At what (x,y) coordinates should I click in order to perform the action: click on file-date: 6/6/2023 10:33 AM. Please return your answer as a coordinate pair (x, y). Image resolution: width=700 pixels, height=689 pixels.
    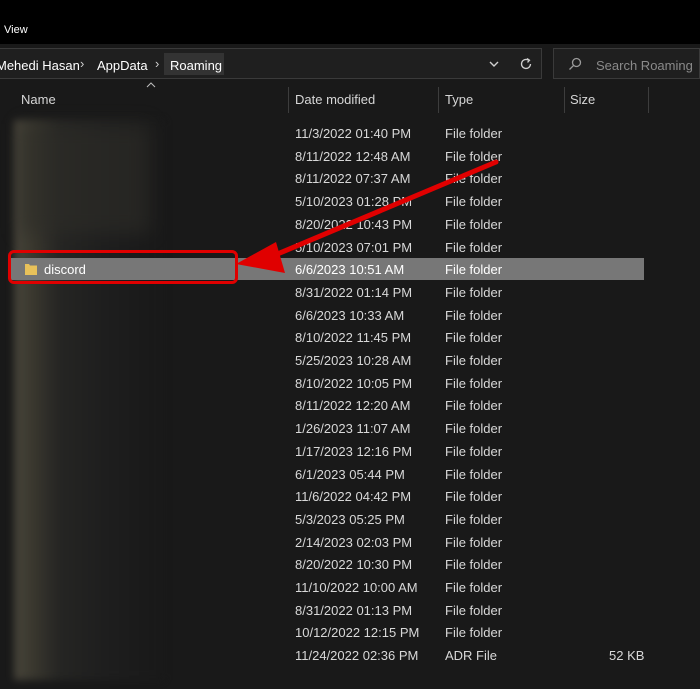
    Looking at the image, I should click on (350, 315).